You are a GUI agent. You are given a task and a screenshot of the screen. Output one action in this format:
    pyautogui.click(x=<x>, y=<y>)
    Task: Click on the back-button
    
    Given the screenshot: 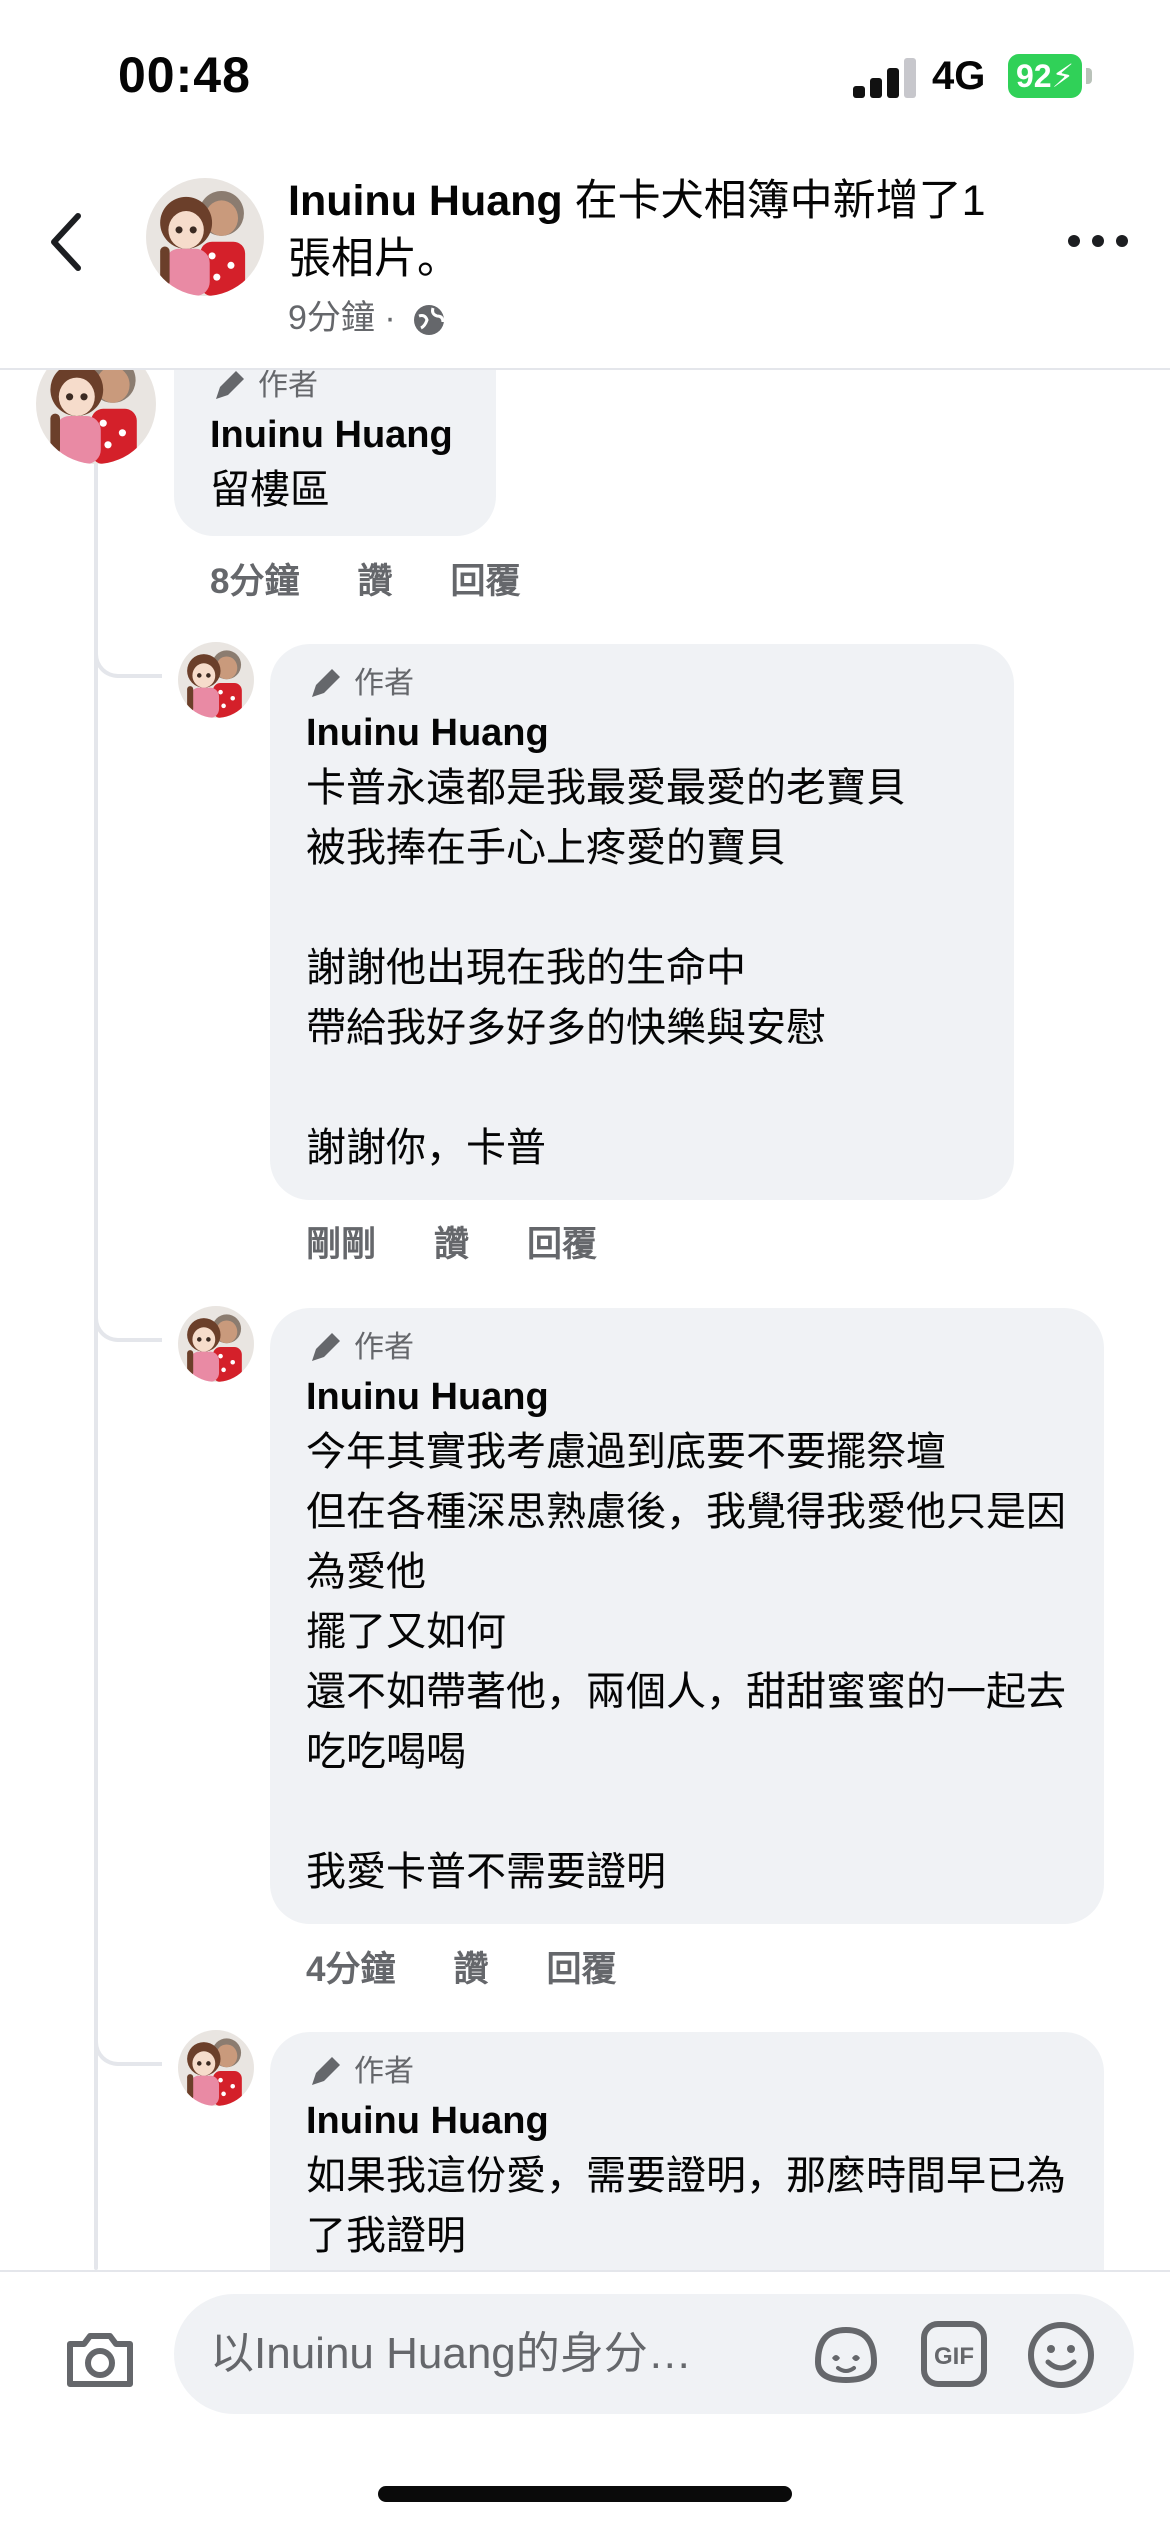 What is the action you would take?
    pyautogui.click(x=70, y=242)
    